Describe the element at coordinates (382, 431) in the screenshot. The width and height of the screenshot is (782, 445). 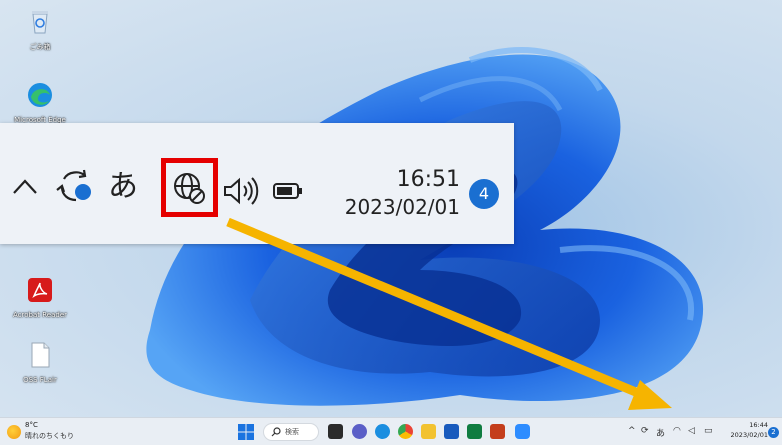
I see `edge-taskbar-icon` at that location.